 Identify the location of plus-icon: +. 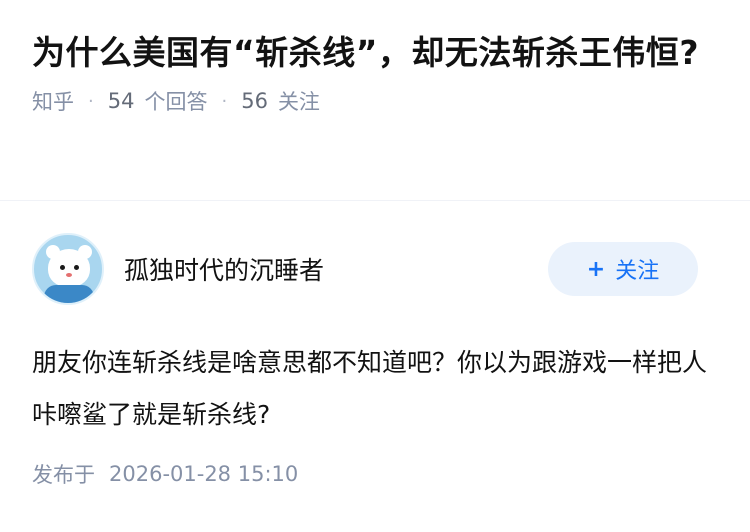
(596, 269).